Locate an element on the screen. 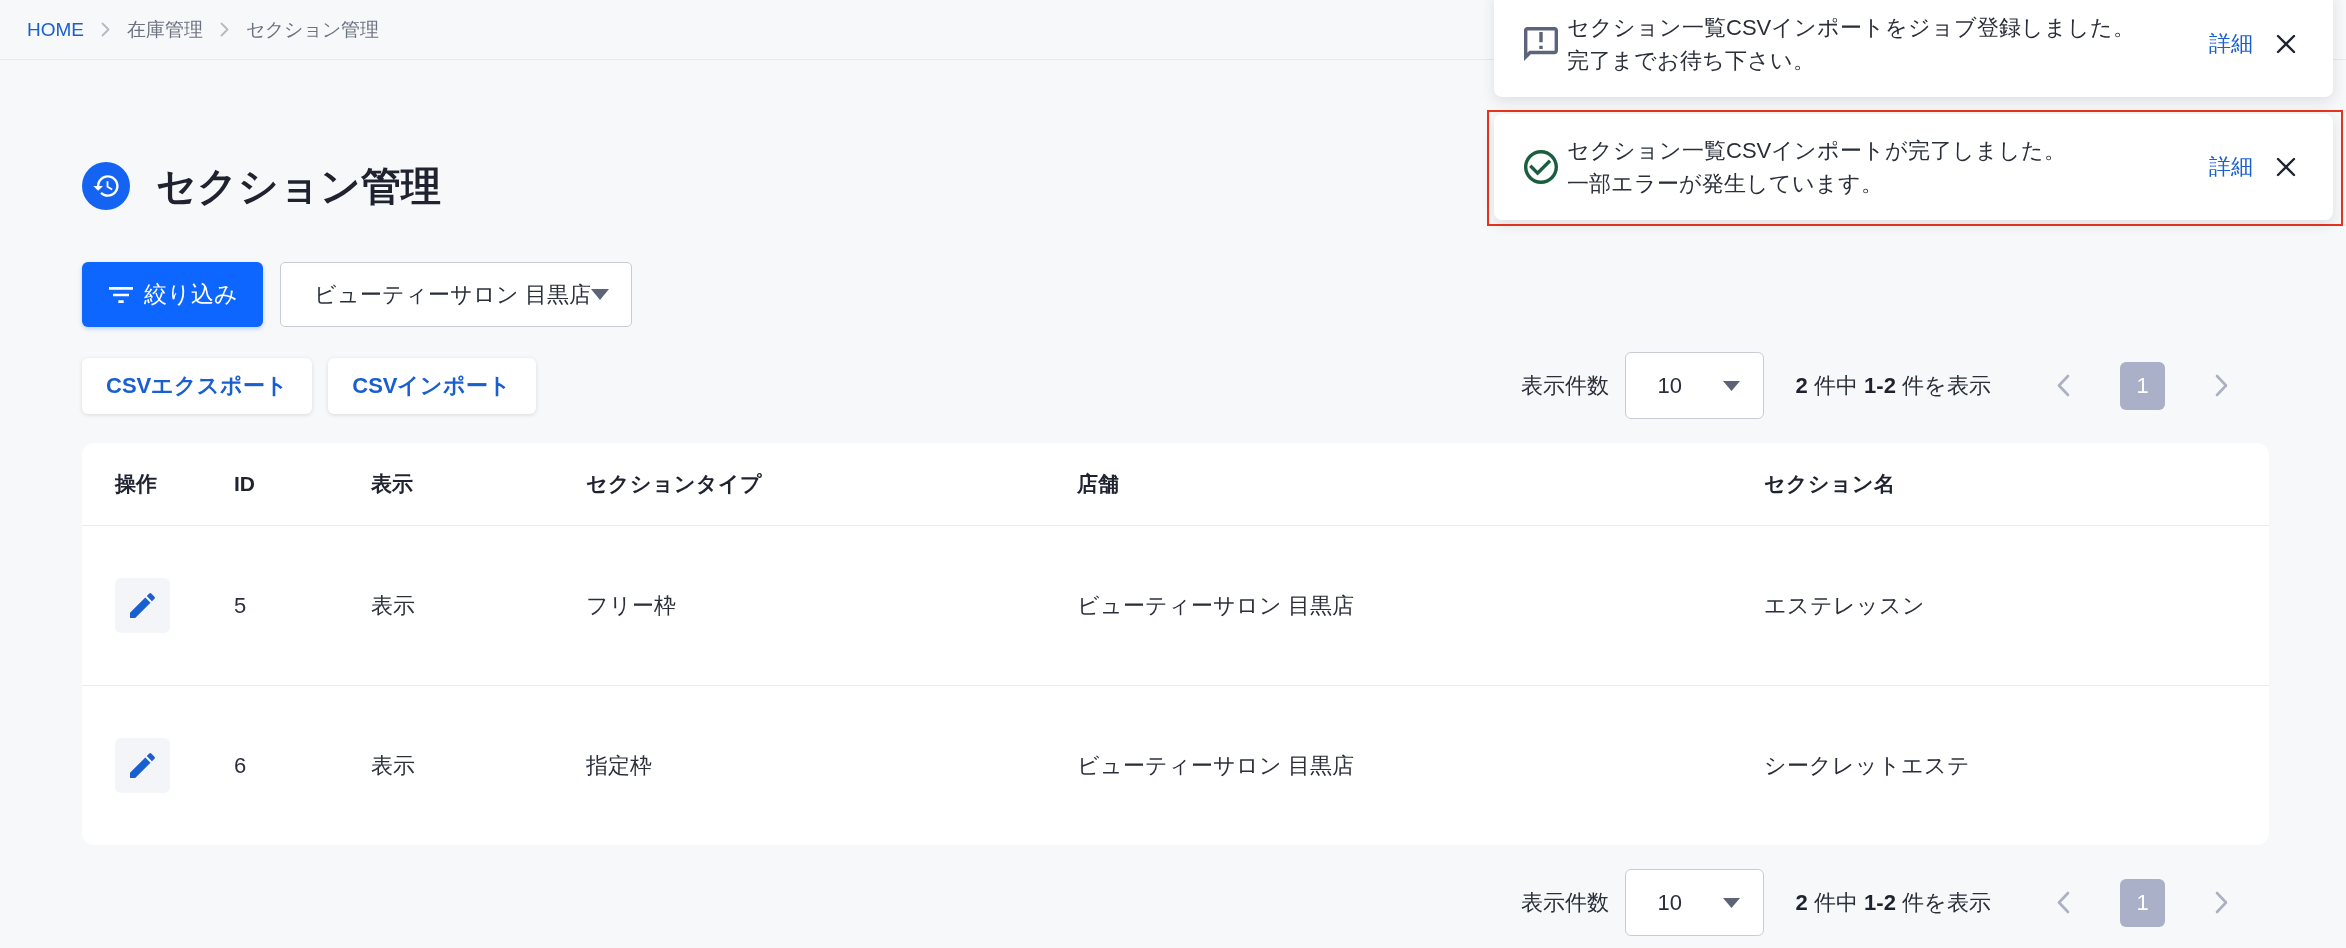 The image size is (2346, 948). csv-button: CSVエクスポート is located at coordinates (197, 385).